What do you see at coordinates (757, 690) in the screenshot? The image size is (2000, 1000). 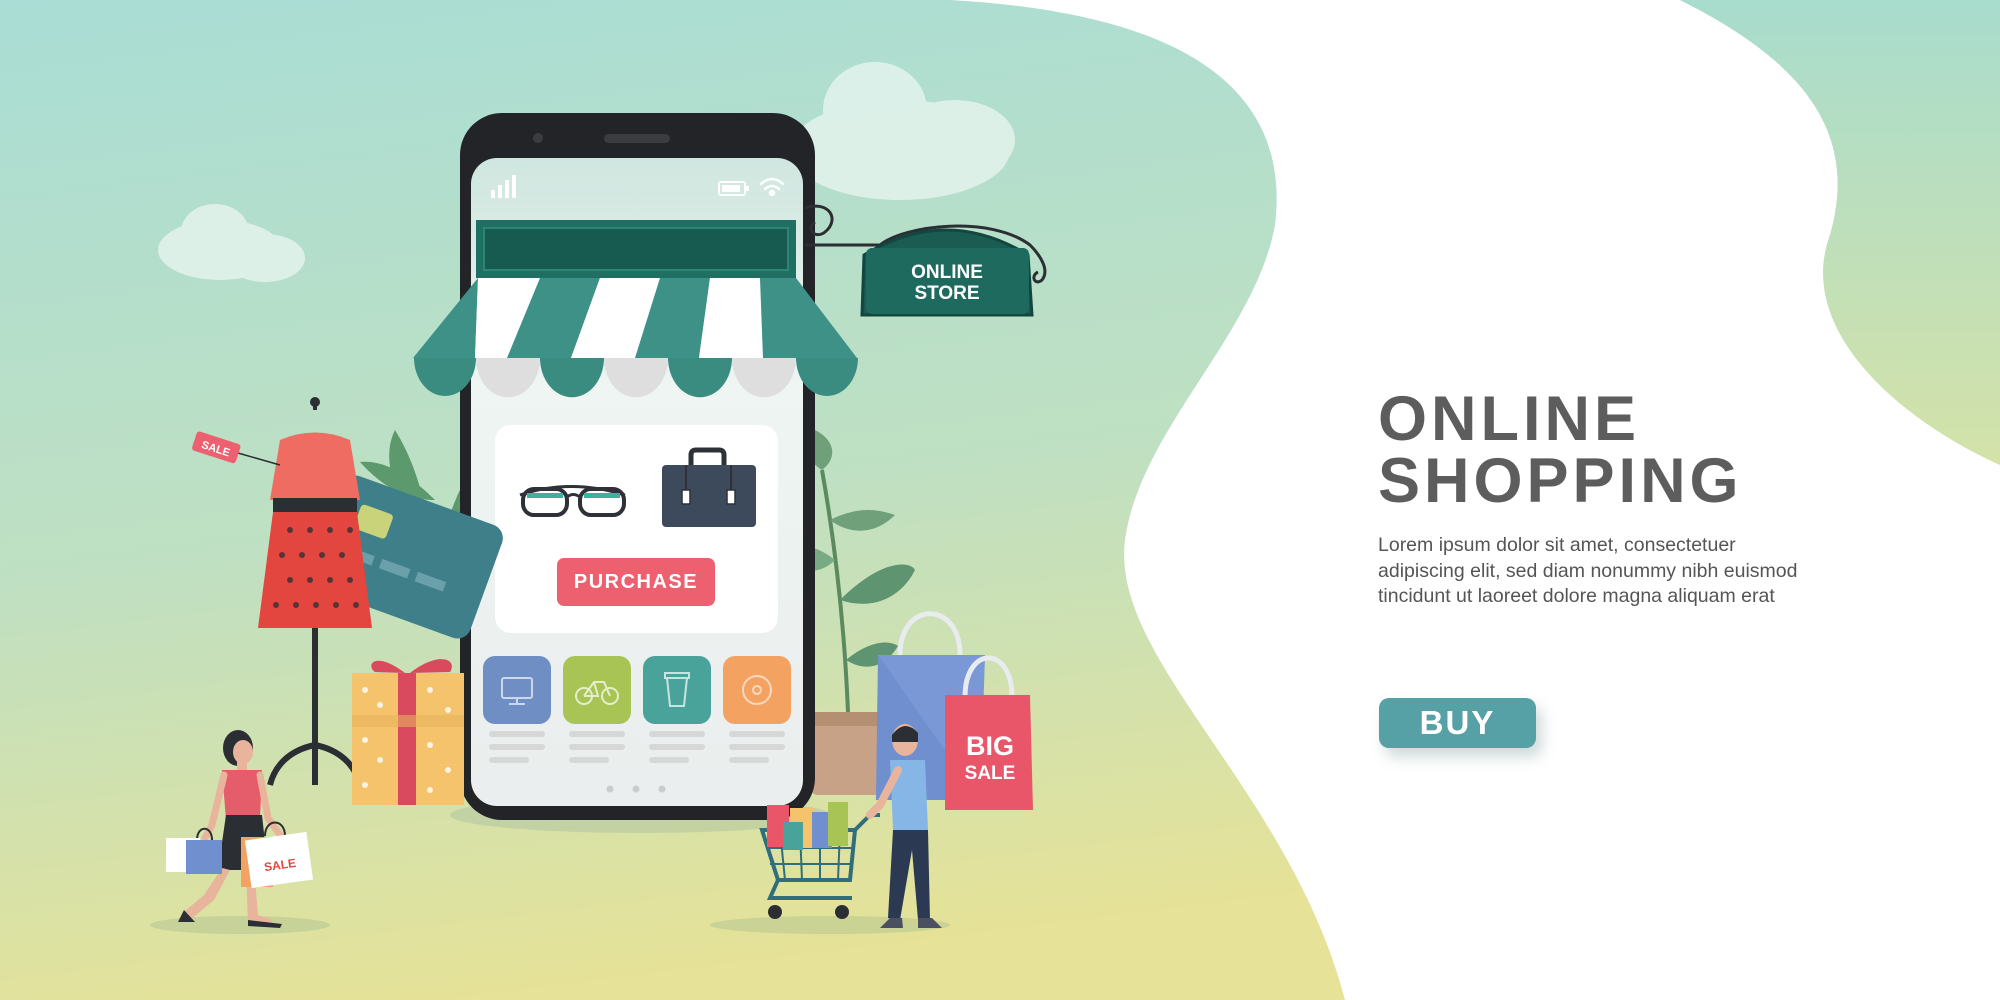 I see `category-tile-disc` at bounding box center [757, 690].